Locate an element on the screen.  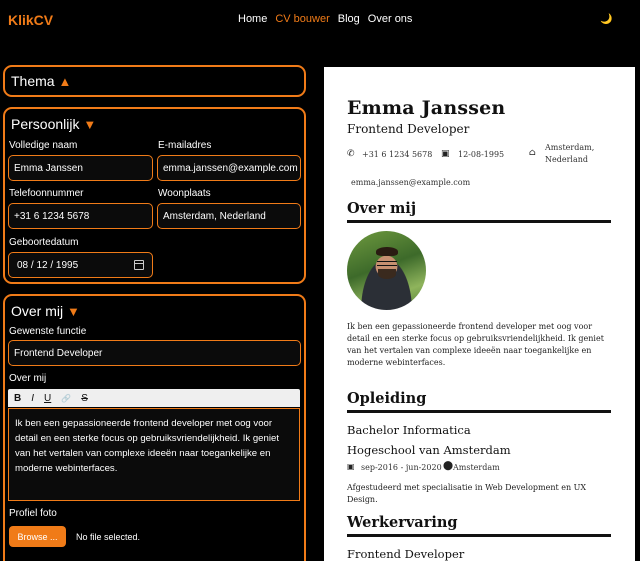
nav-links: Home CV bouwer Blog Over ons is located at coordinates (325, 19).